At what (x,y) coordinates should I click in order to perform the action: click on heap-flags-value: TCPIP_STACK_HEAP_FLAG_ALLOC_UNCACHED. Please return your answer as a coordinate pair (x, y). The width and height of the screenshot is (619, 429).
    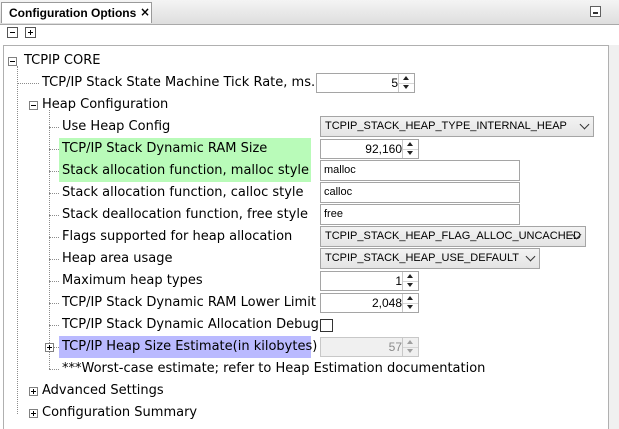
    Looking at the image, I should click on (453, 236).